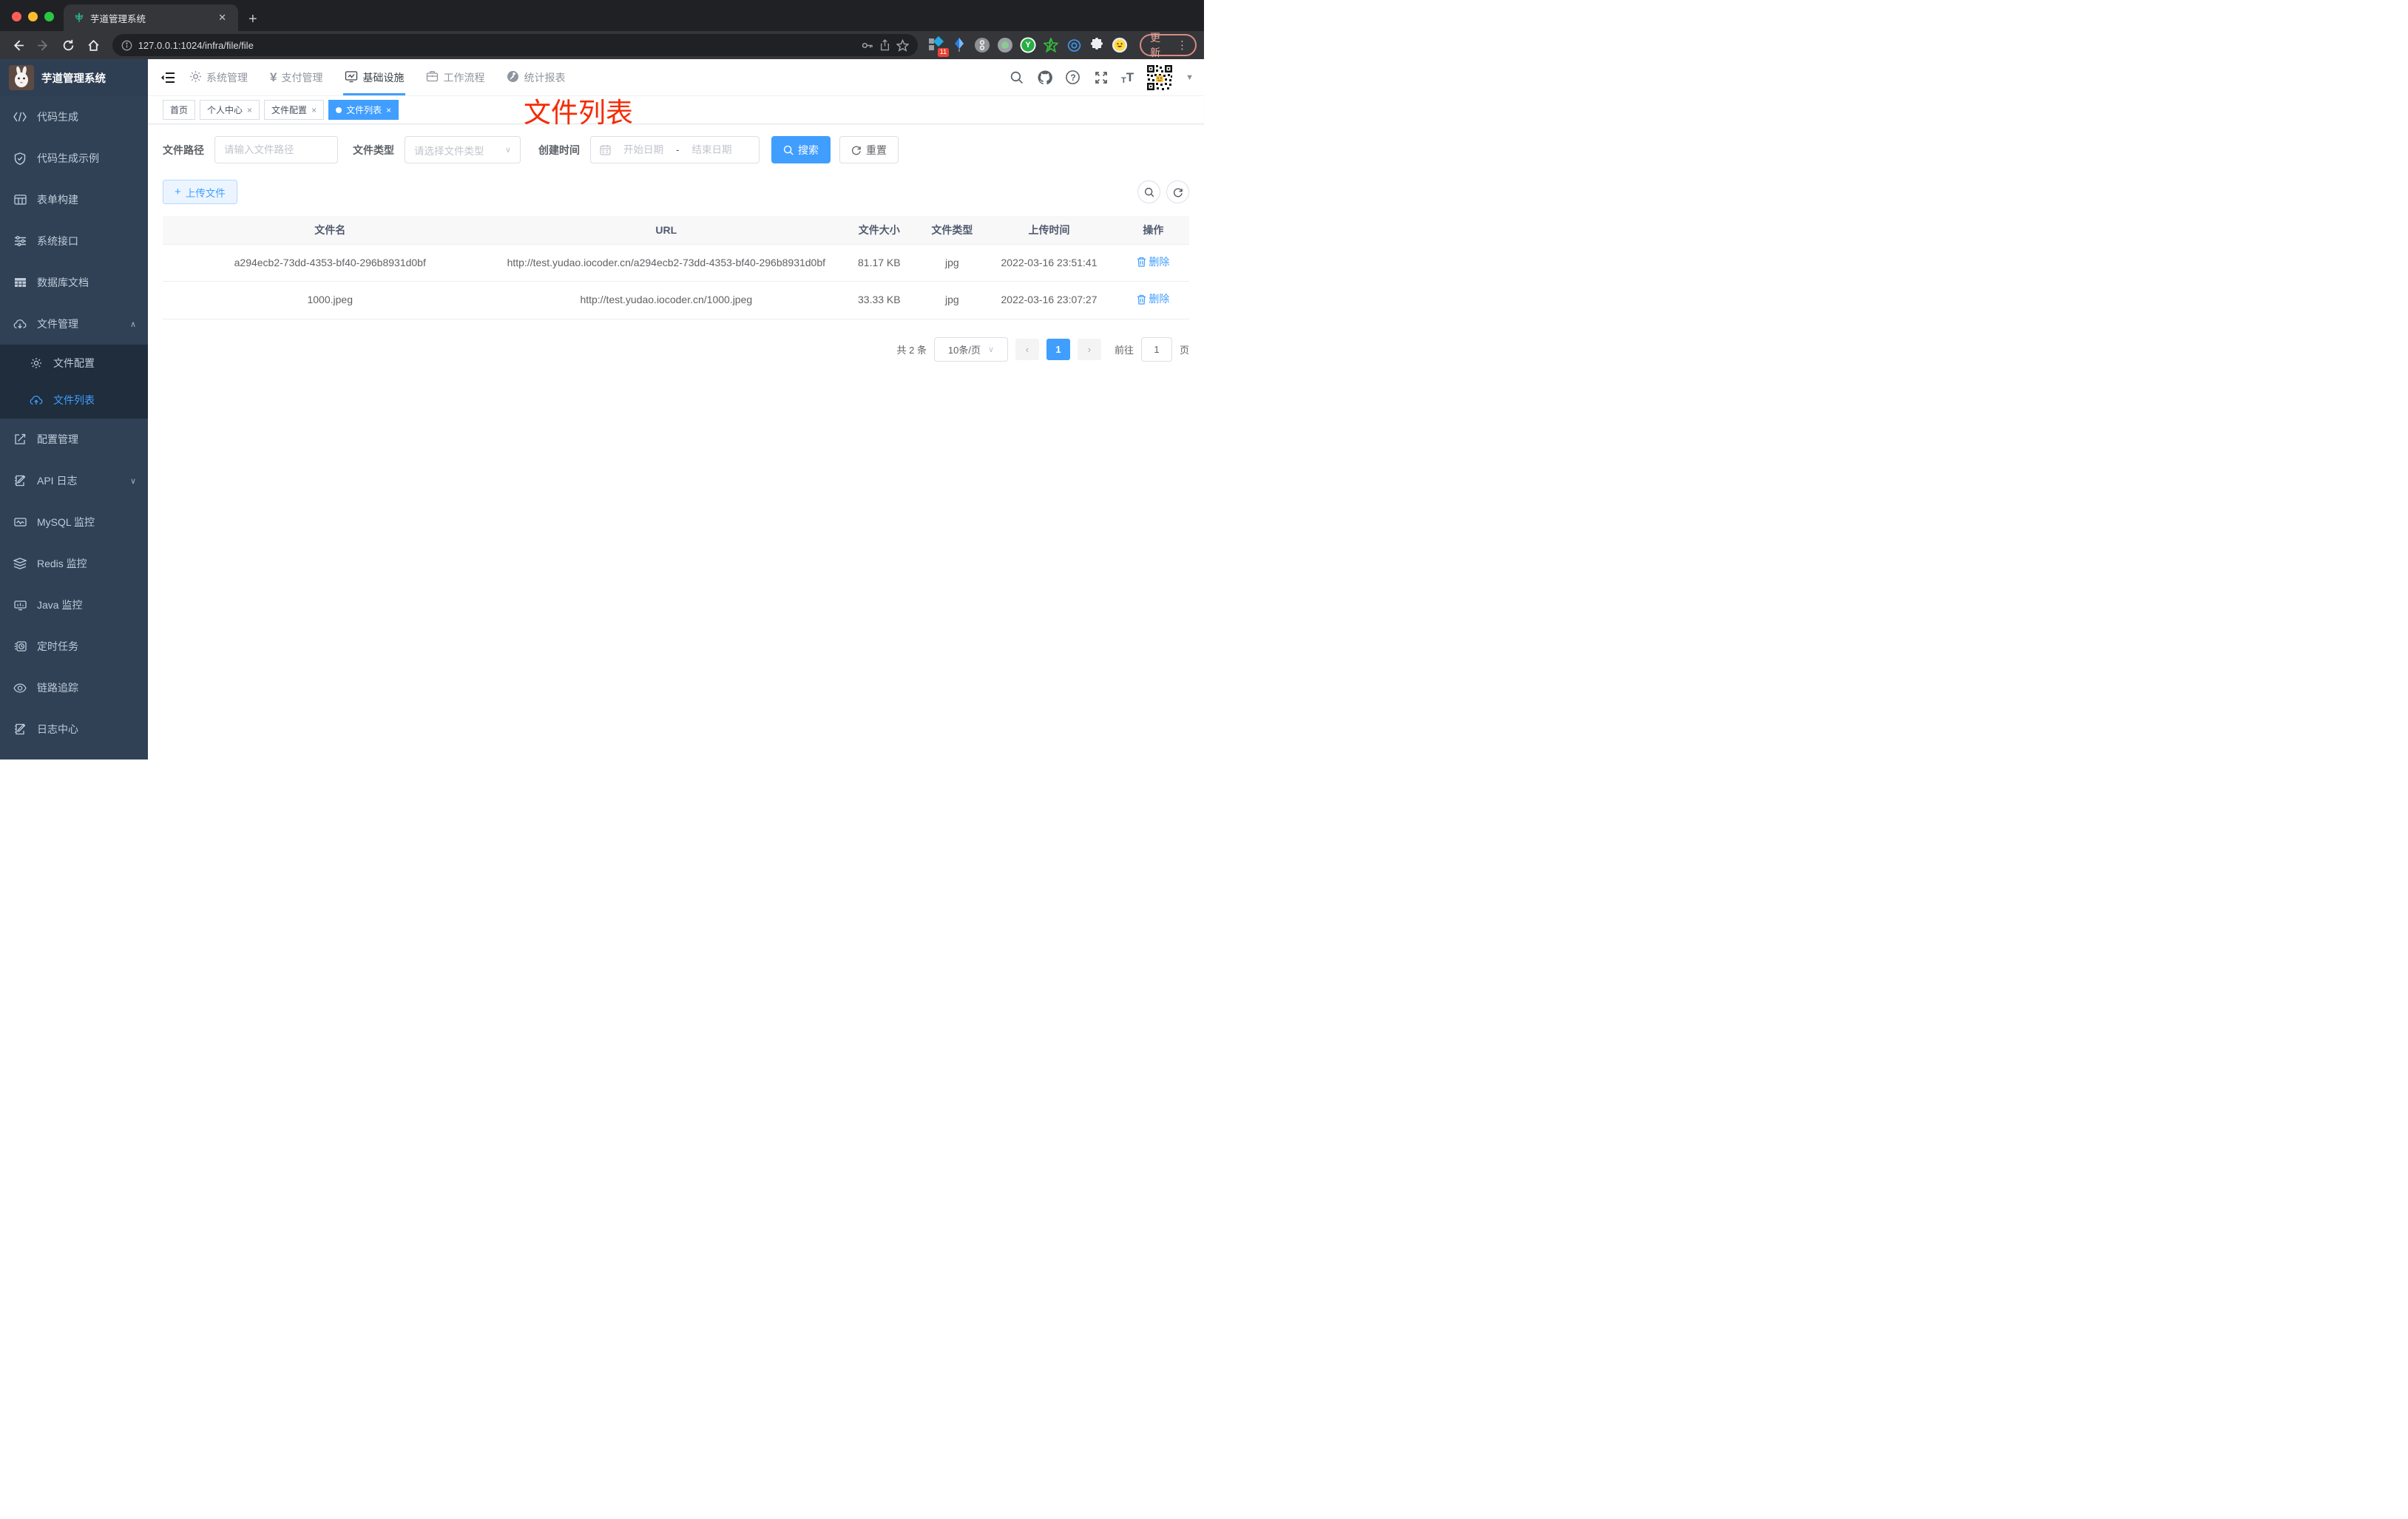 The image size is (2408, 1519). Describe the element at coordinates (496, 45) in the screenshot. I see `url-text: 127.0.0.1:1024/infra/file/file` at that location.